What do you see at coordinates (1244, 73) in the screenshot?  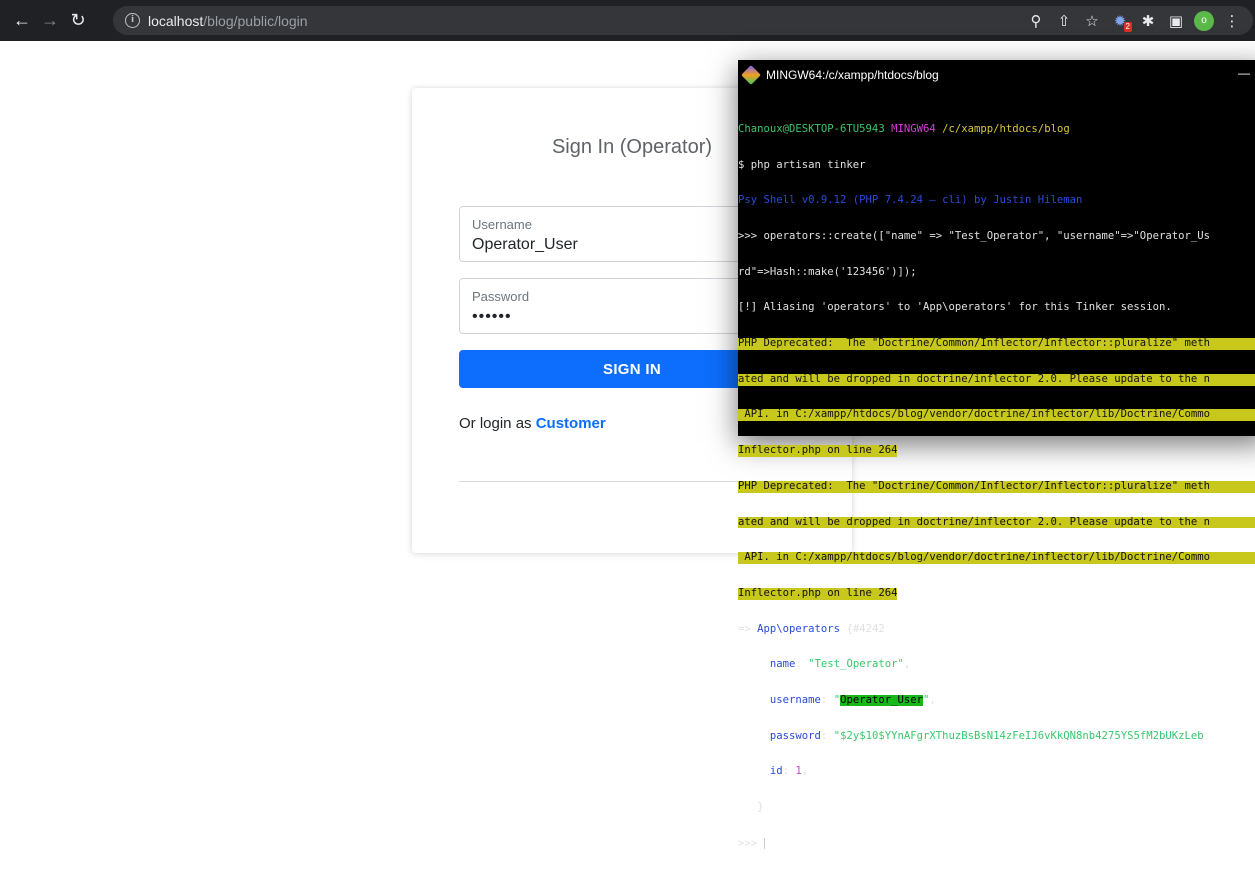 I see `minimize-icon: —` at bounding box center [1244, 73].